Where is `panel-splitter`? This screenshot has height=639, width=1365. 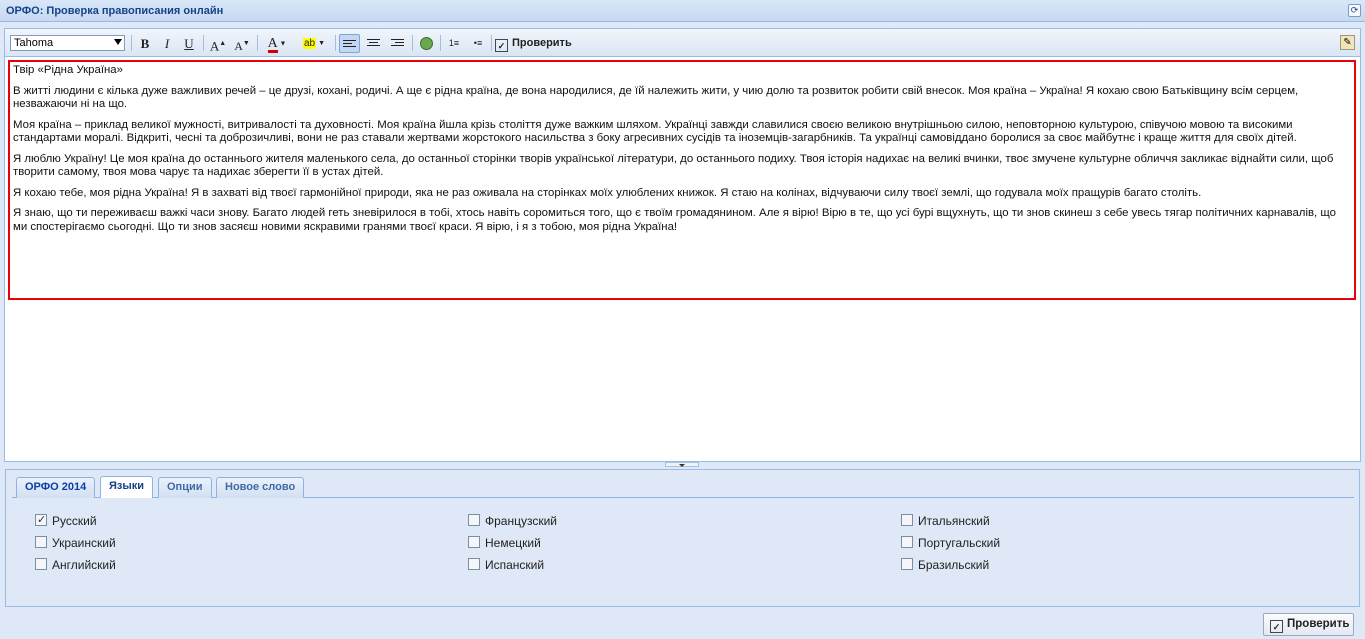
panel-splitter is located at coordinates (682, 465).